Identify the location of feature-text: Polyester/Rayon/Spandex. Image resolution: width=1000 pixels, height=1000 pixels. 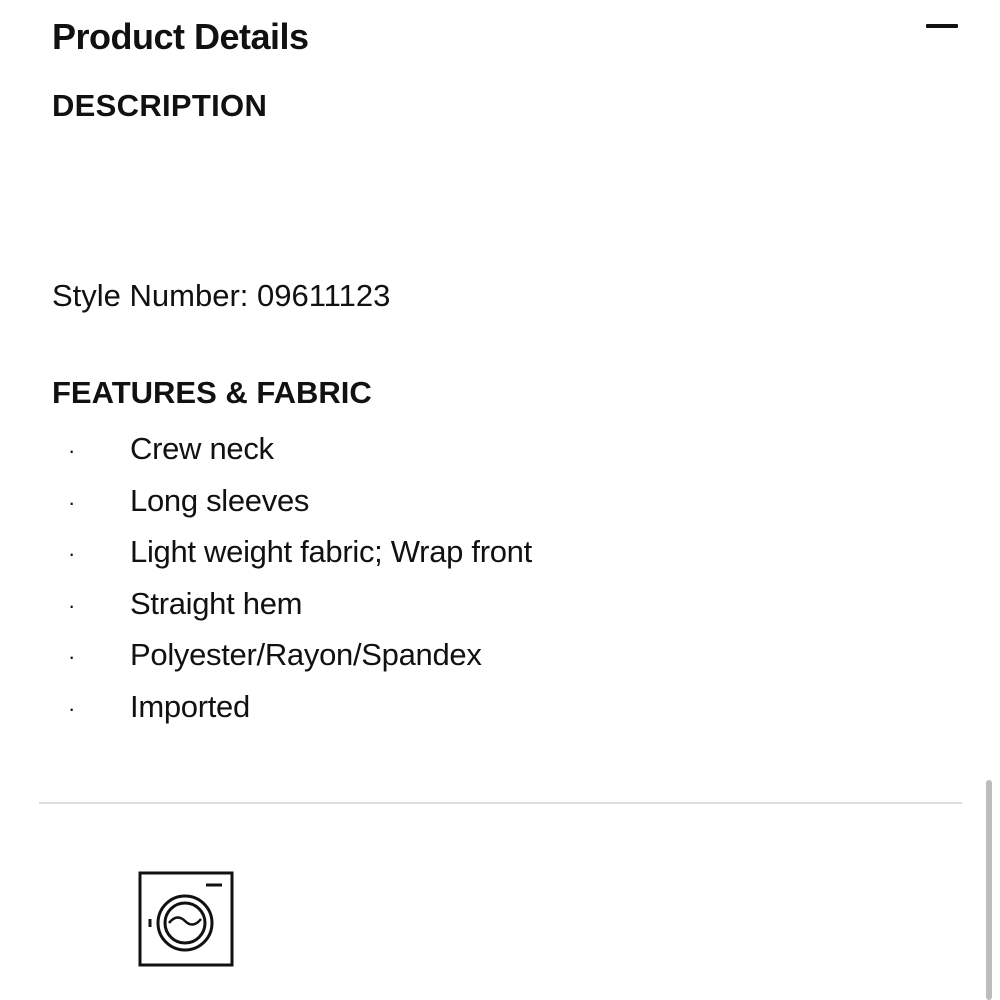
(306, 655).